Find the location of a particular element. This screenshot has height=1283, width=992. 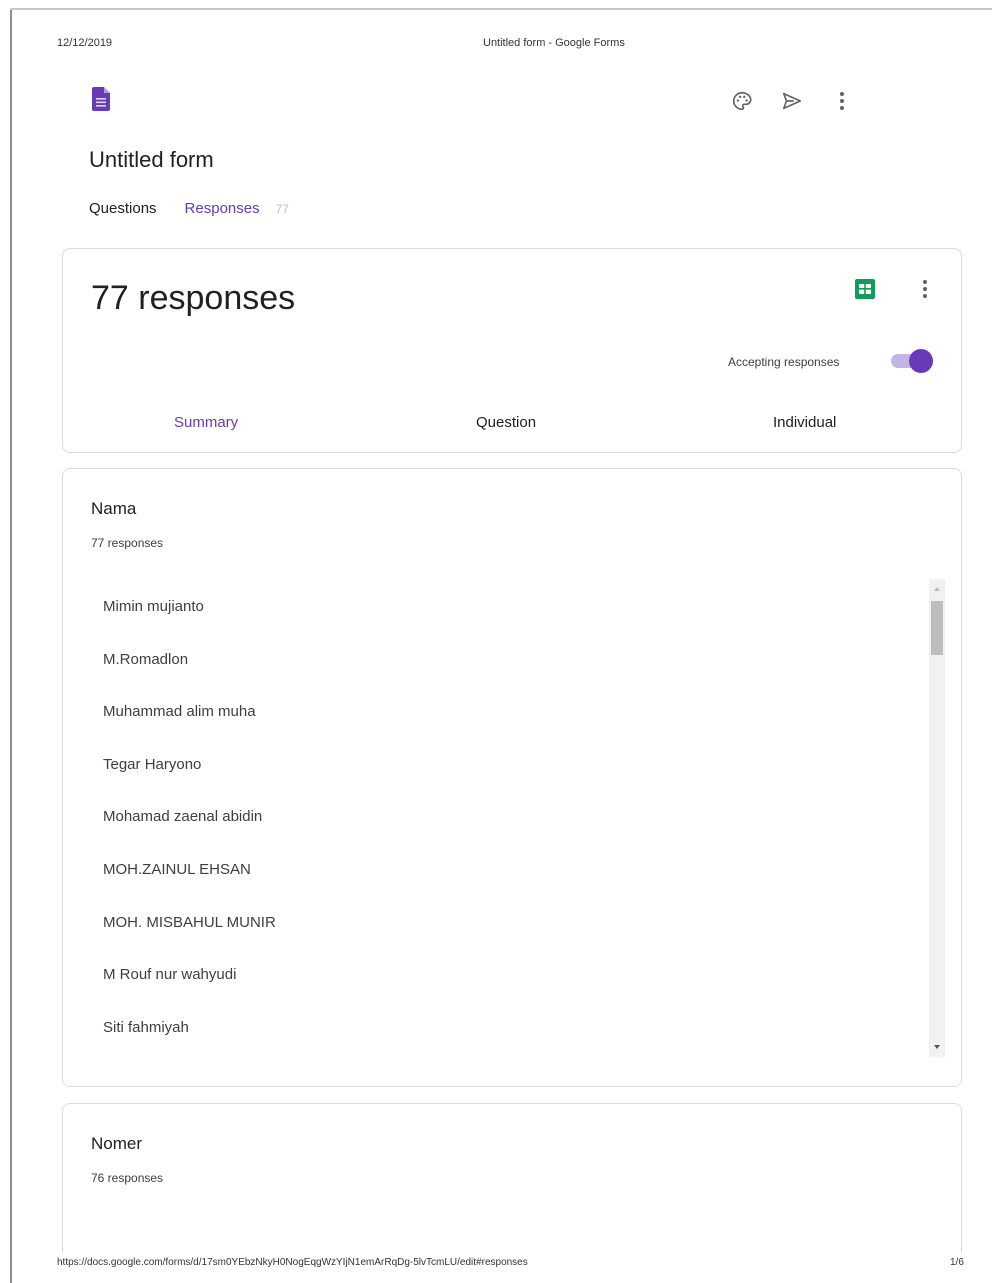

question-response-count: 76 responses is located at coordinates (127, 1178).